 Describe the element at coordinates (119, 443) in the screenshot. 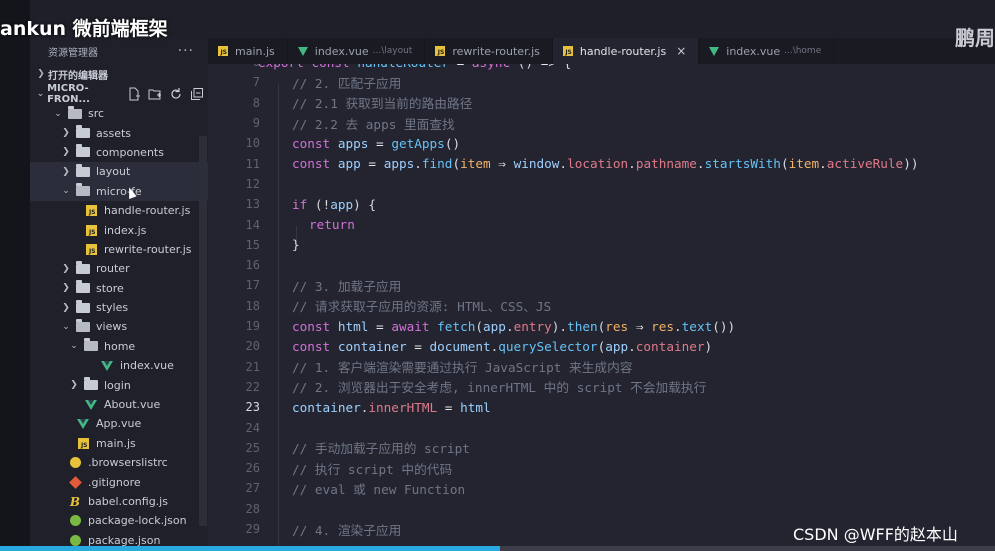

I see `tree-item-main-js: JS main.js` at that location.